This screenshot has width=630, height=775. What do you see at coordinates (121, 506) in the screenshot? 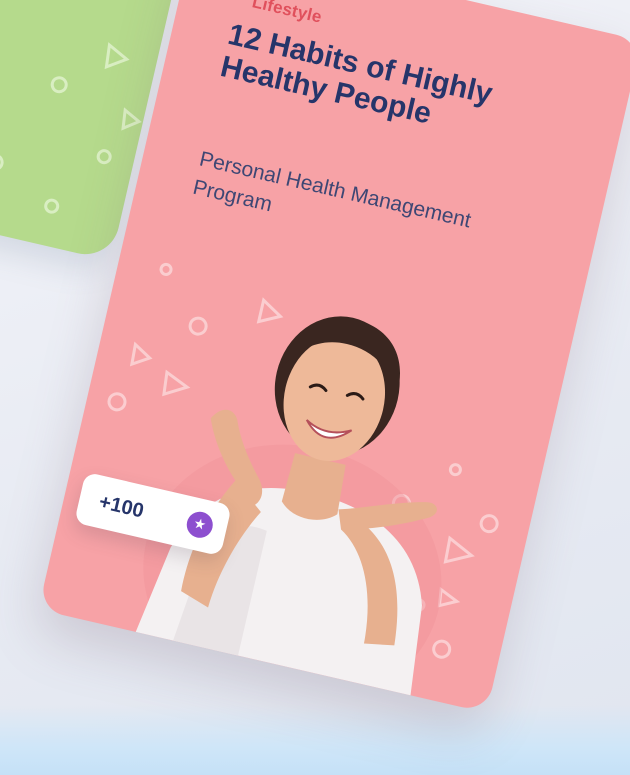
I see `points-value: +100` at bounding box center [121, 506].